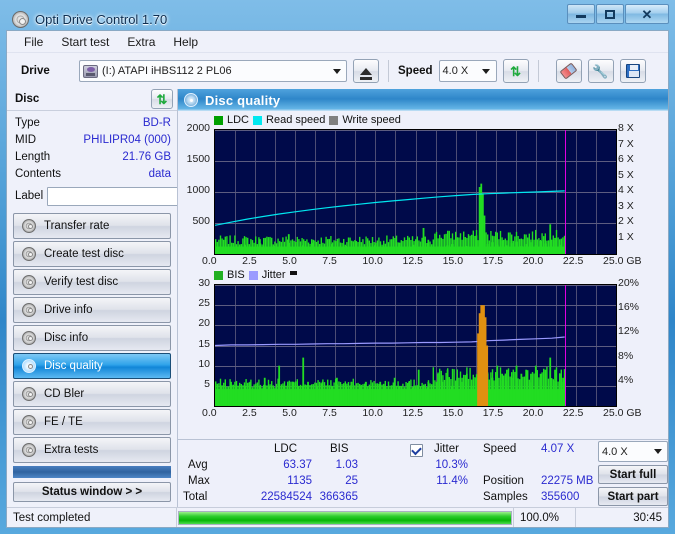  I want to click on sidebar-item-transfer-rate: Transfer rate, so click(92, 225).